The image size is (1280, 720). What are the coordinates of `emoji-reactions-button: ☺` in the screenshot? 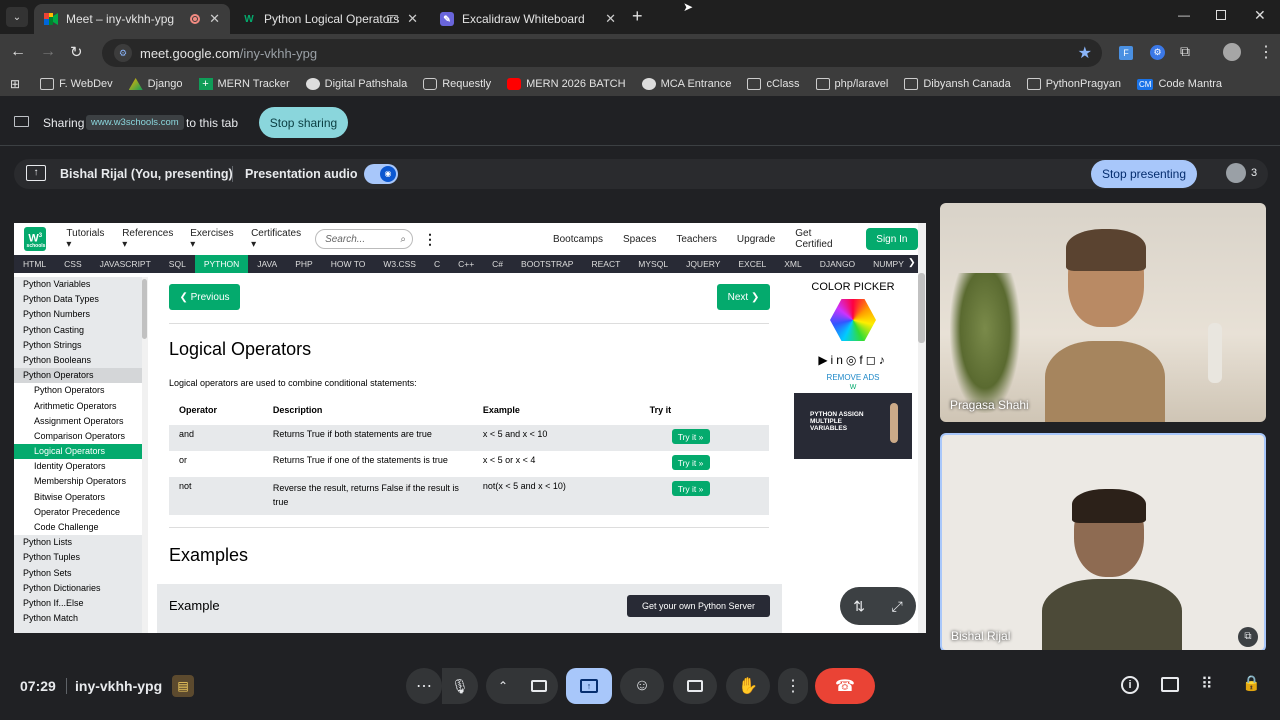 It's located at (642, 686).